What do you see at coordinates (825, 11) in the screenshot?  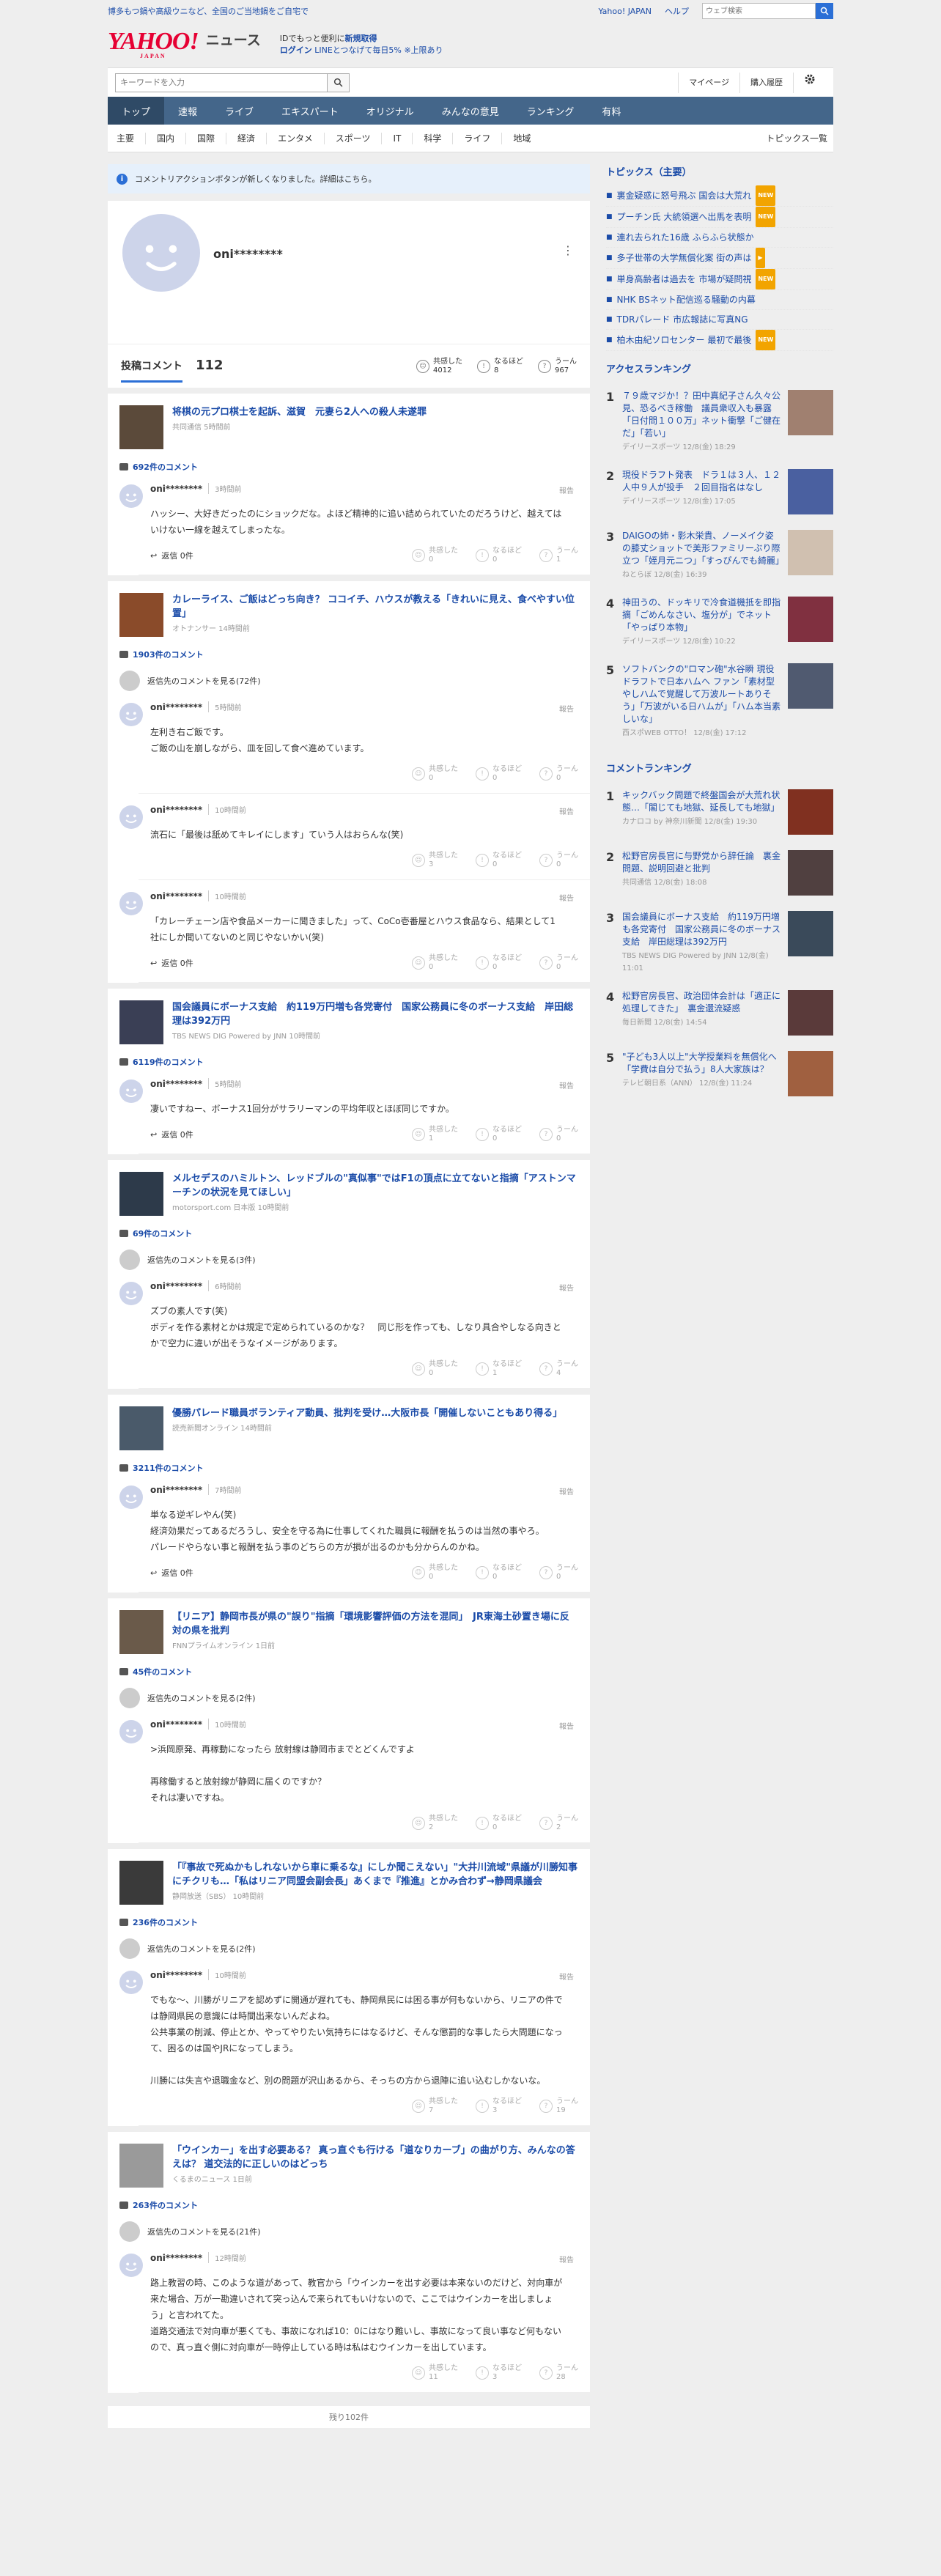 I see `web-search-button` at bounding box center [825, 11].